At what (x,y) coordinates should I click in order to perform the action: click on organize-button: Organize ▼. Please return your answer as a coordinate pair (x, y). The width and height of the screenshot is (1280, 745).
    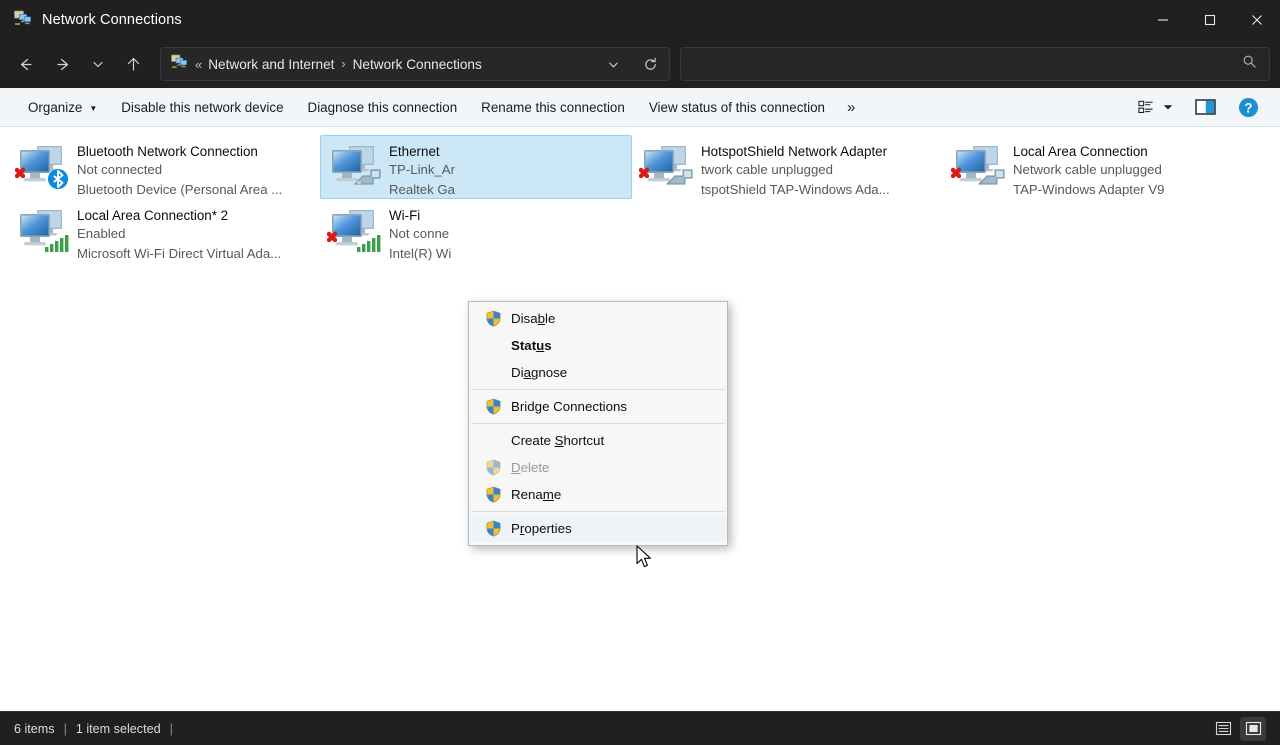
    Looking at the image, I should click on (62, 107).